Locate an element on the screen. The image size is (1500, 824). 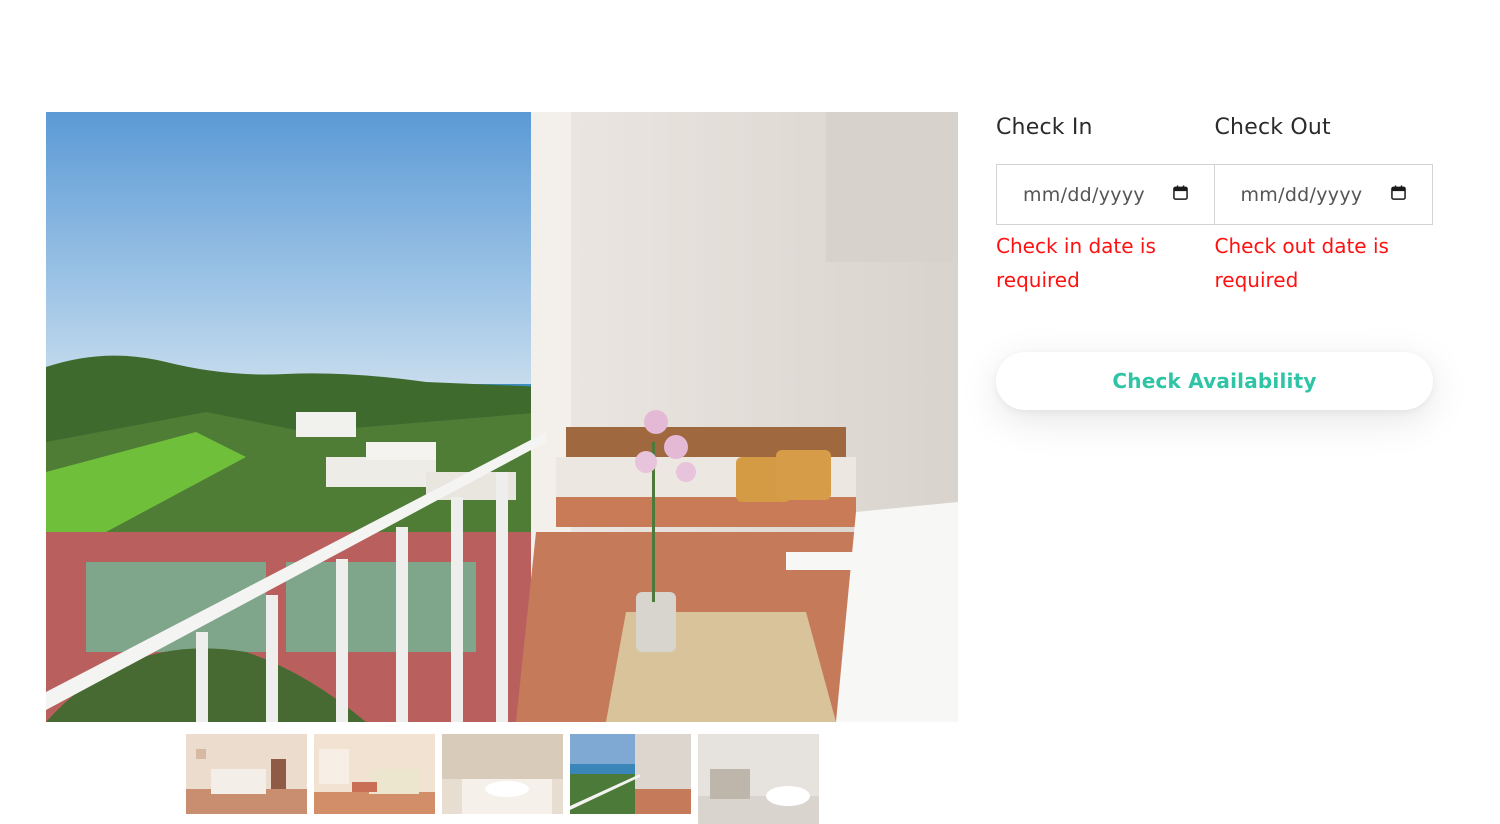
thumbnail-bathroom-bathtub is located at coordinates (758, 779).